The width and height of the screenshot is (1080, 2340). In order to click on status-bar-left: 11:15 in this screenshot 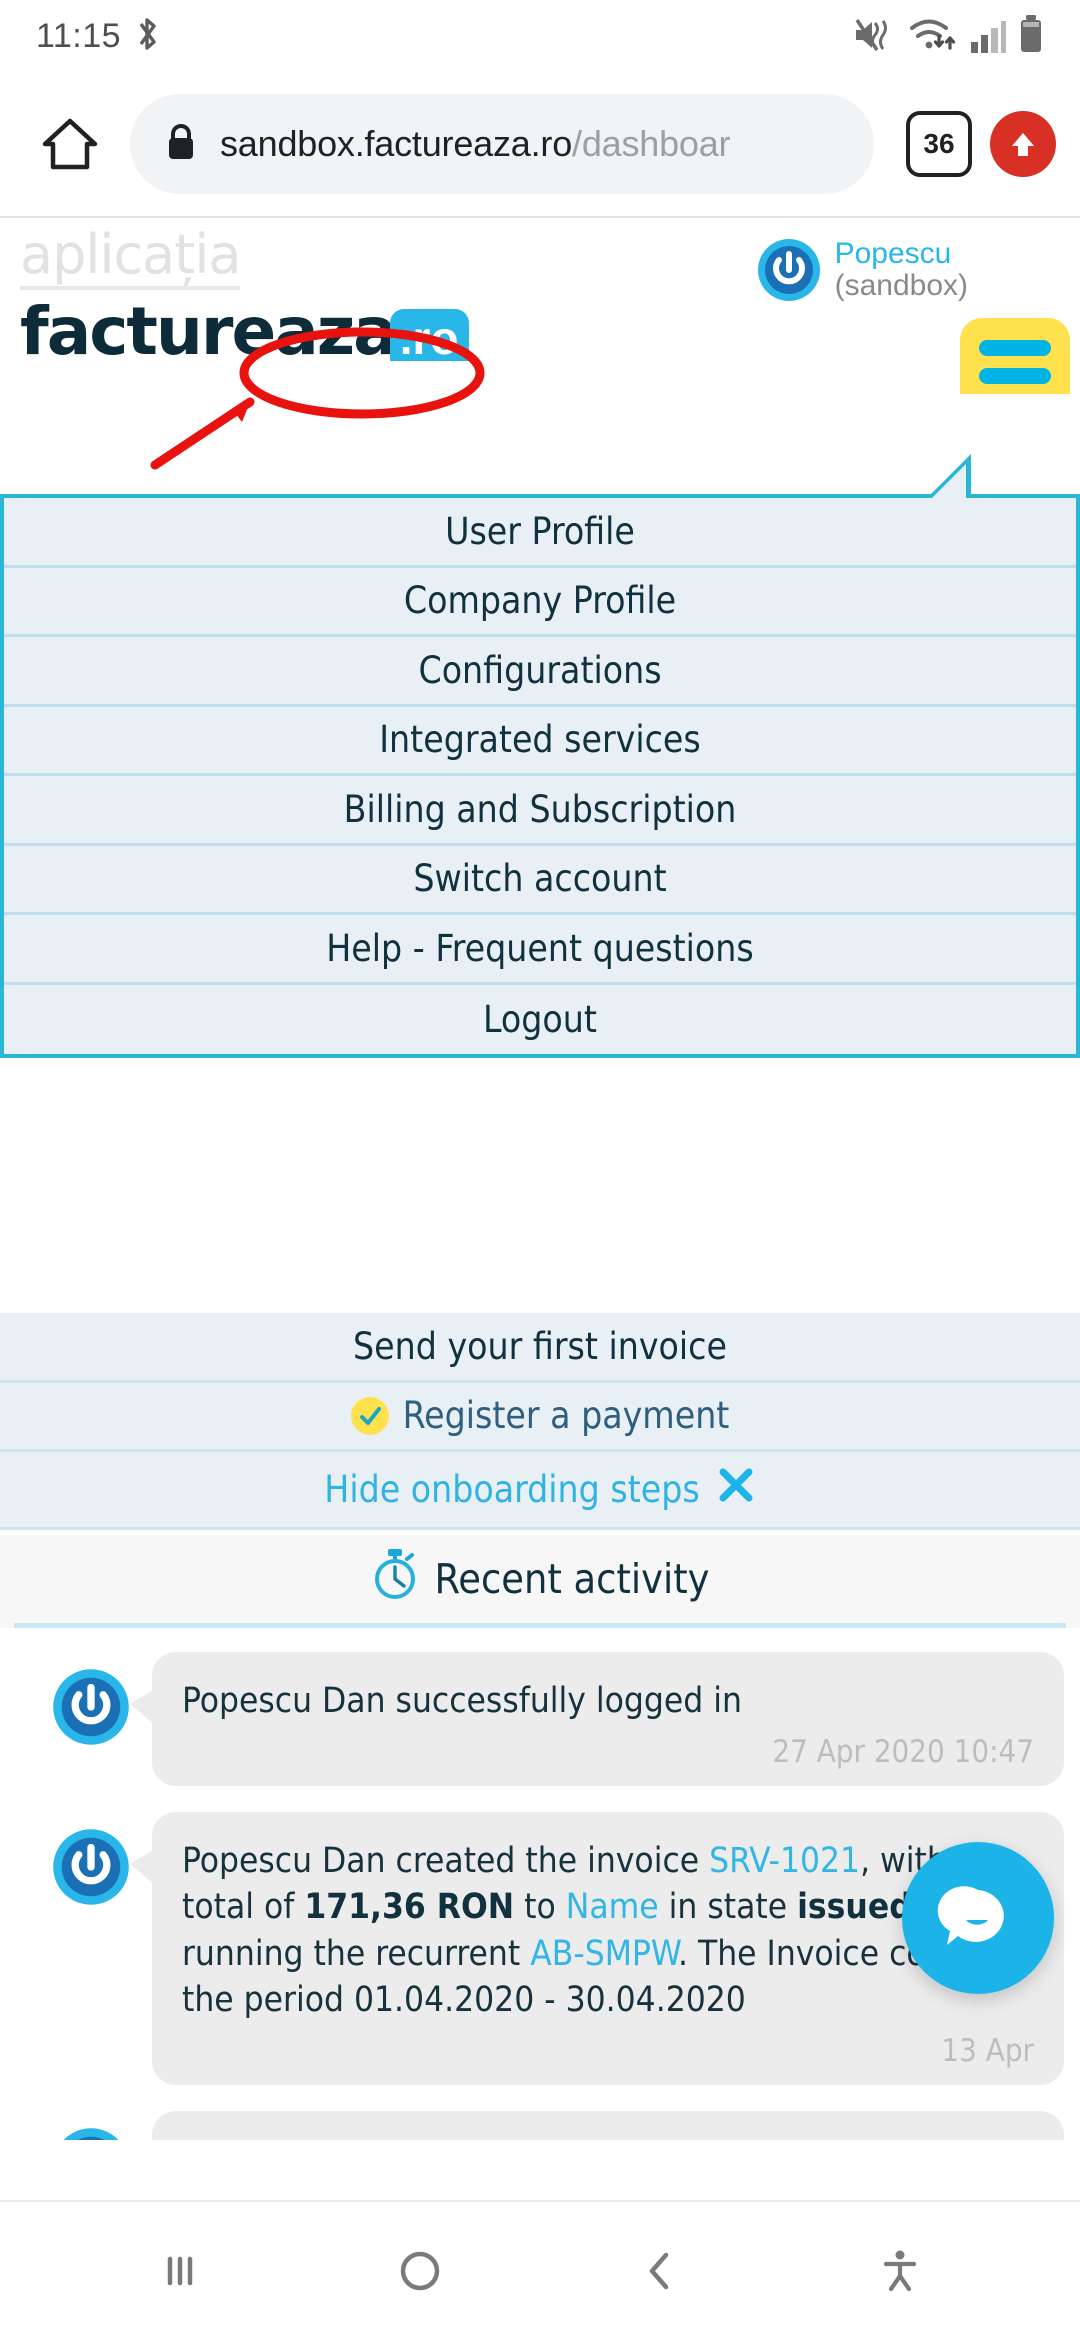, I will do `click(98, 36)`.